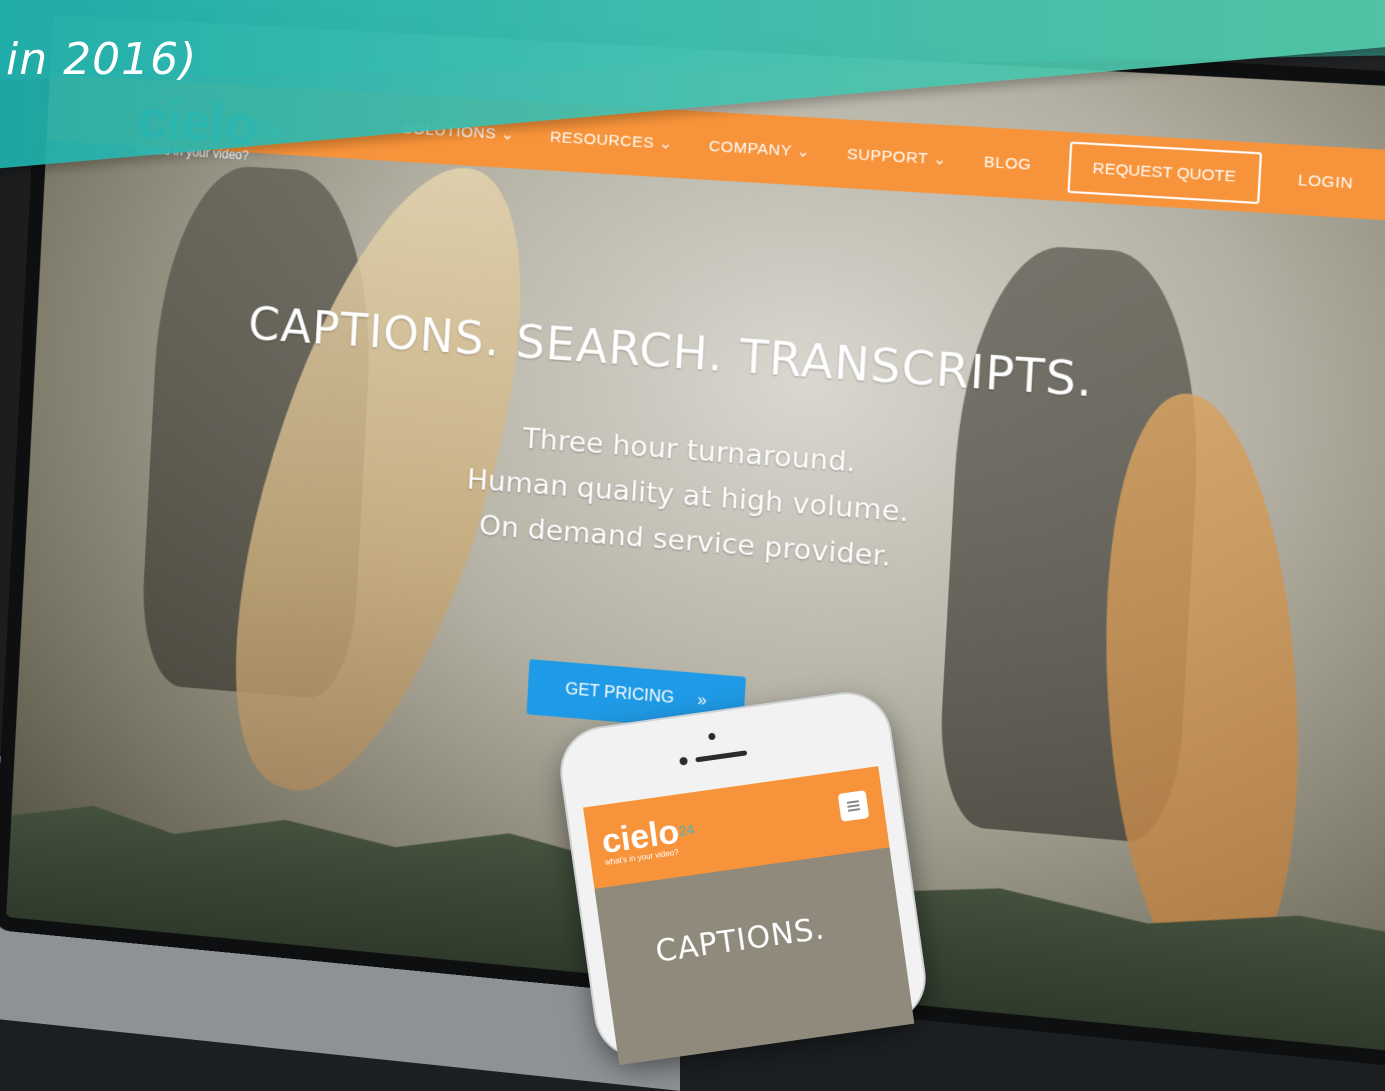  Describe the element at coordinates (1202, 688) in the screenshot. I see `paddleboard-image` at that location.